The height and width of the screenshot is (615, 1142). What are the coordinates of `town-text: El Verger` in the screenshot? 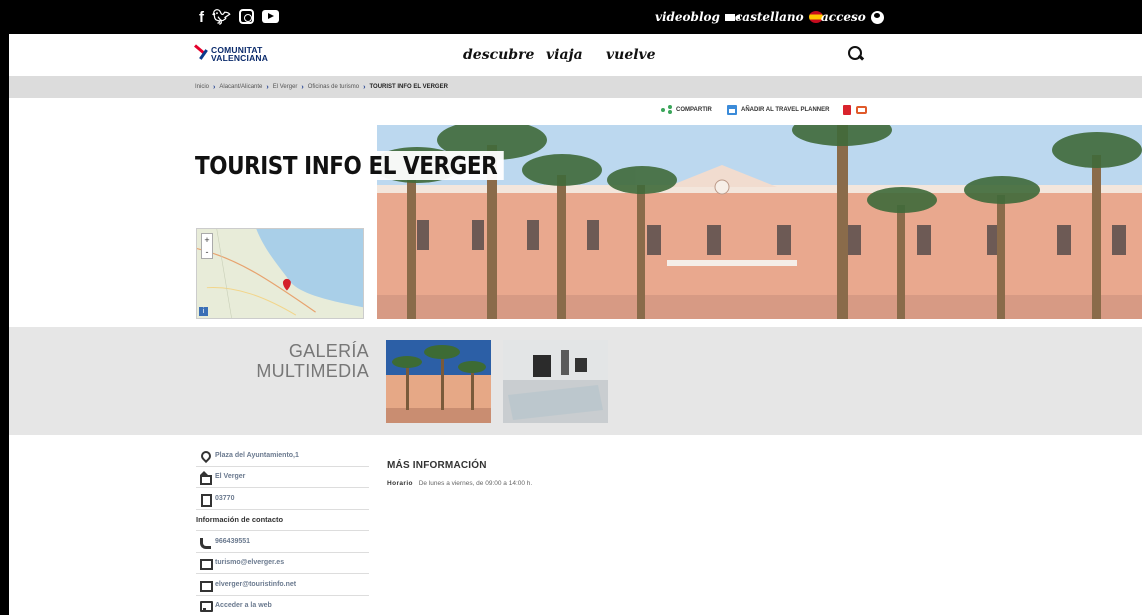 It's located at (230, 477).